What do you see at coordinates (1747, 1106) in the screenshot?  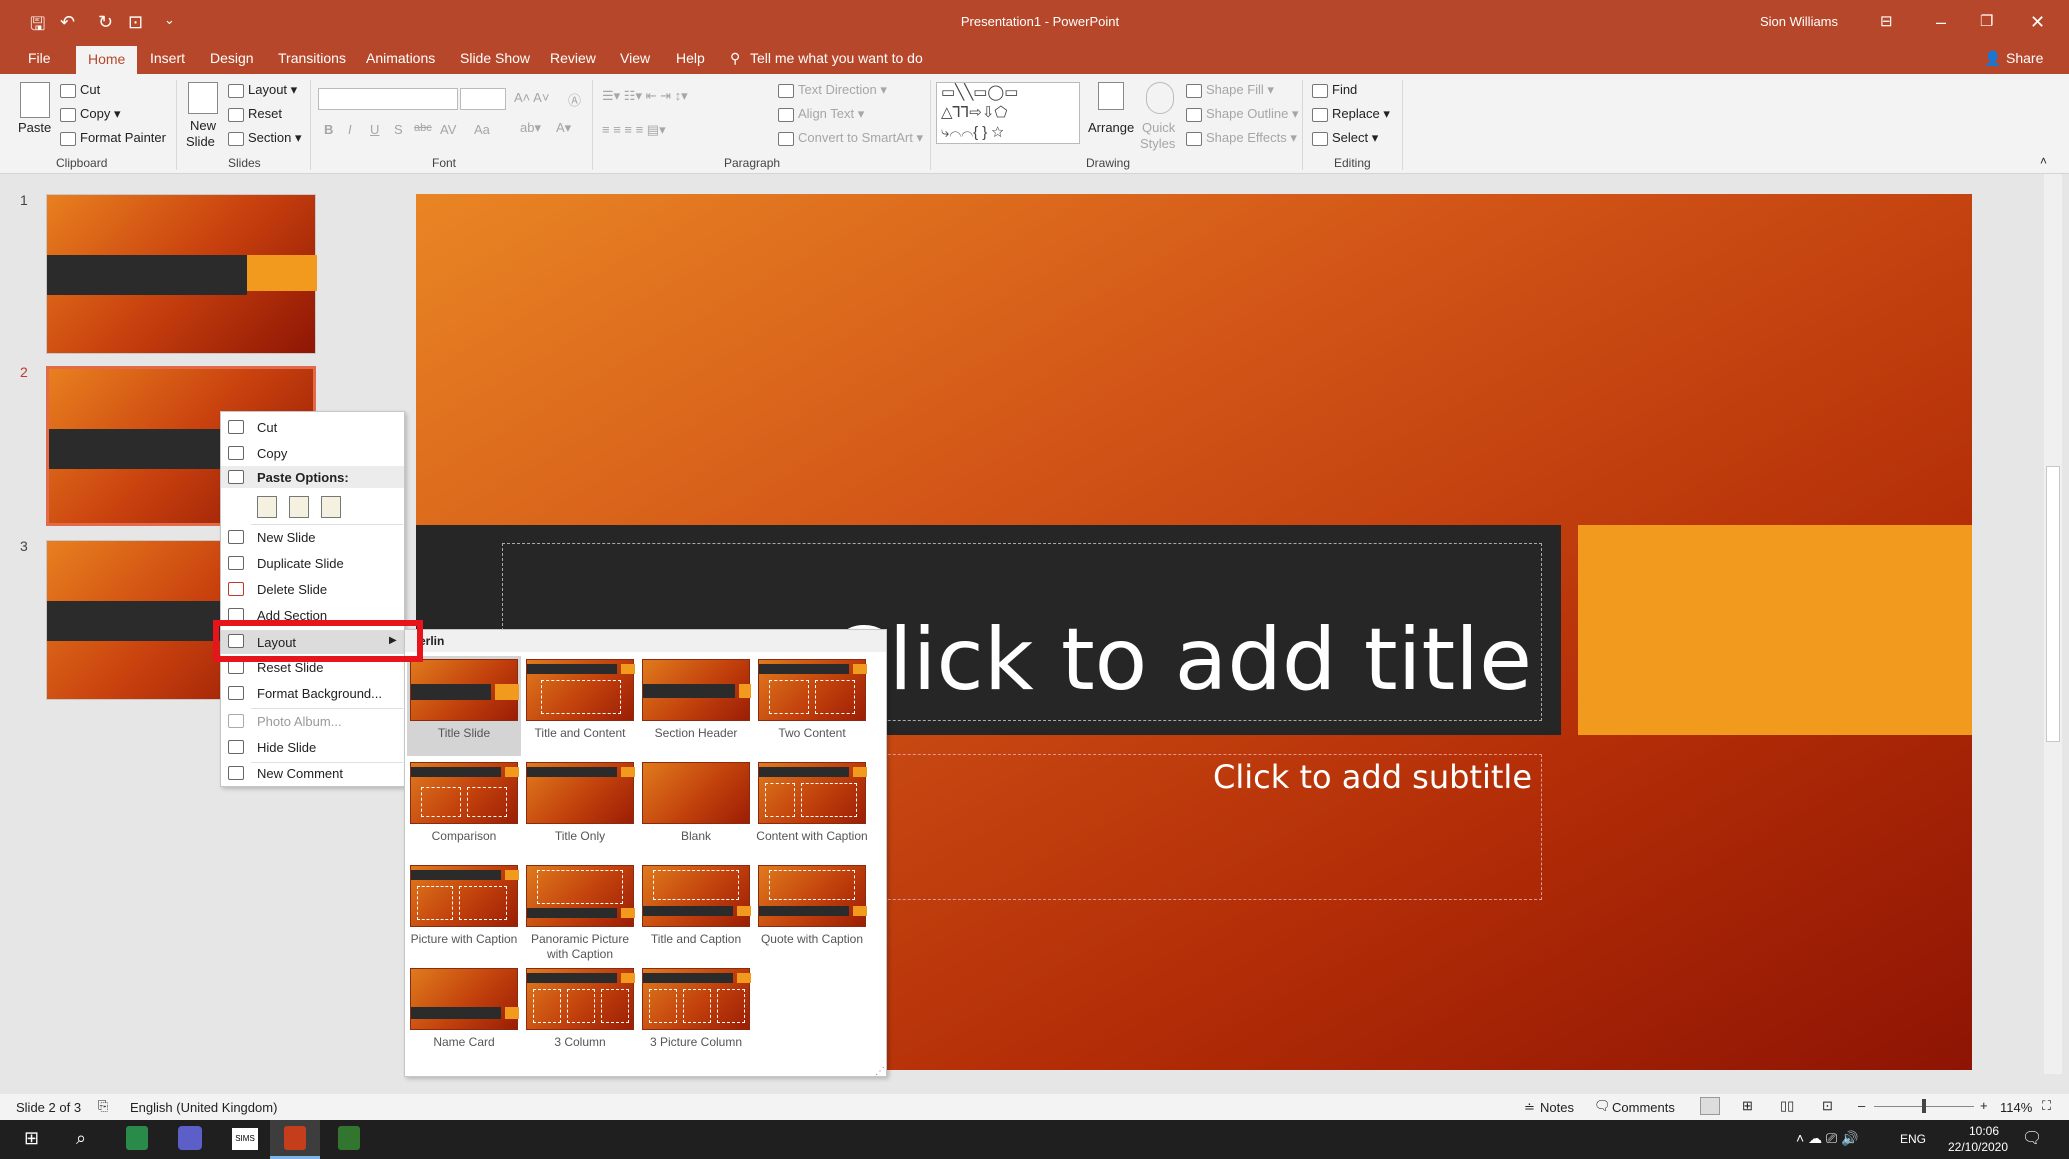 I see `slide-sorter-icon: ⊞` at bounding box center [1747, 1106].